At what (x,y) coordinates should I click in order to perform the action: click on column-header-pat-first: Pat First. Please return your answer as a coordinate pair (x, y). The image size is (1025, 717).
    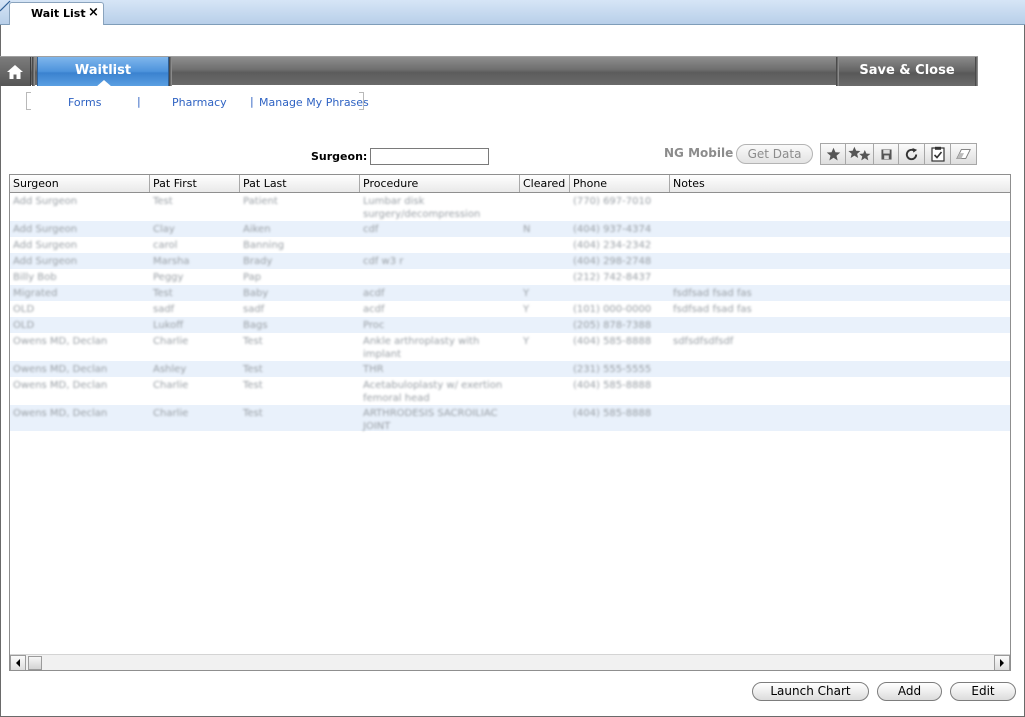
    Looking at the image, I should click on (195, 183).